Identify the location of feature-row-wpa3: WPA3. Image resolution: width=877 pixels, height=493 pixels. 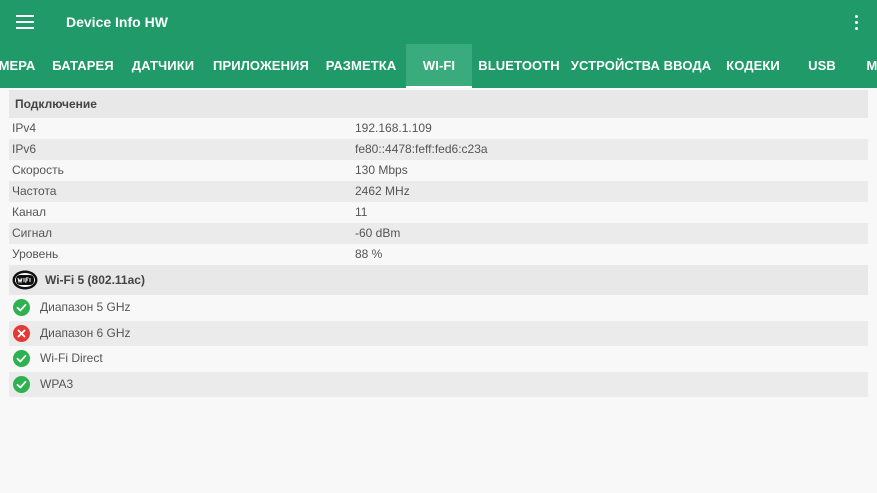
(438, 384).